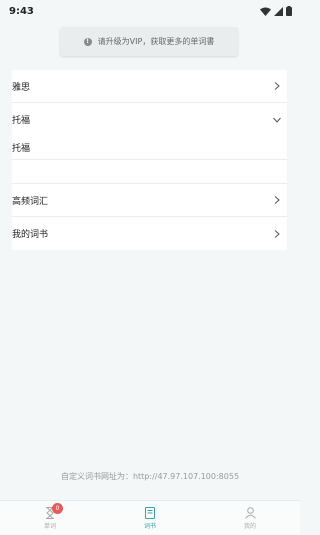 Image resolution: width=320 pixels, height=535 pixels. What do you see at coordinates (30, 235) in the screenshot?
I see `list-item-label: 我的词书` at bounding box center [30, 235].